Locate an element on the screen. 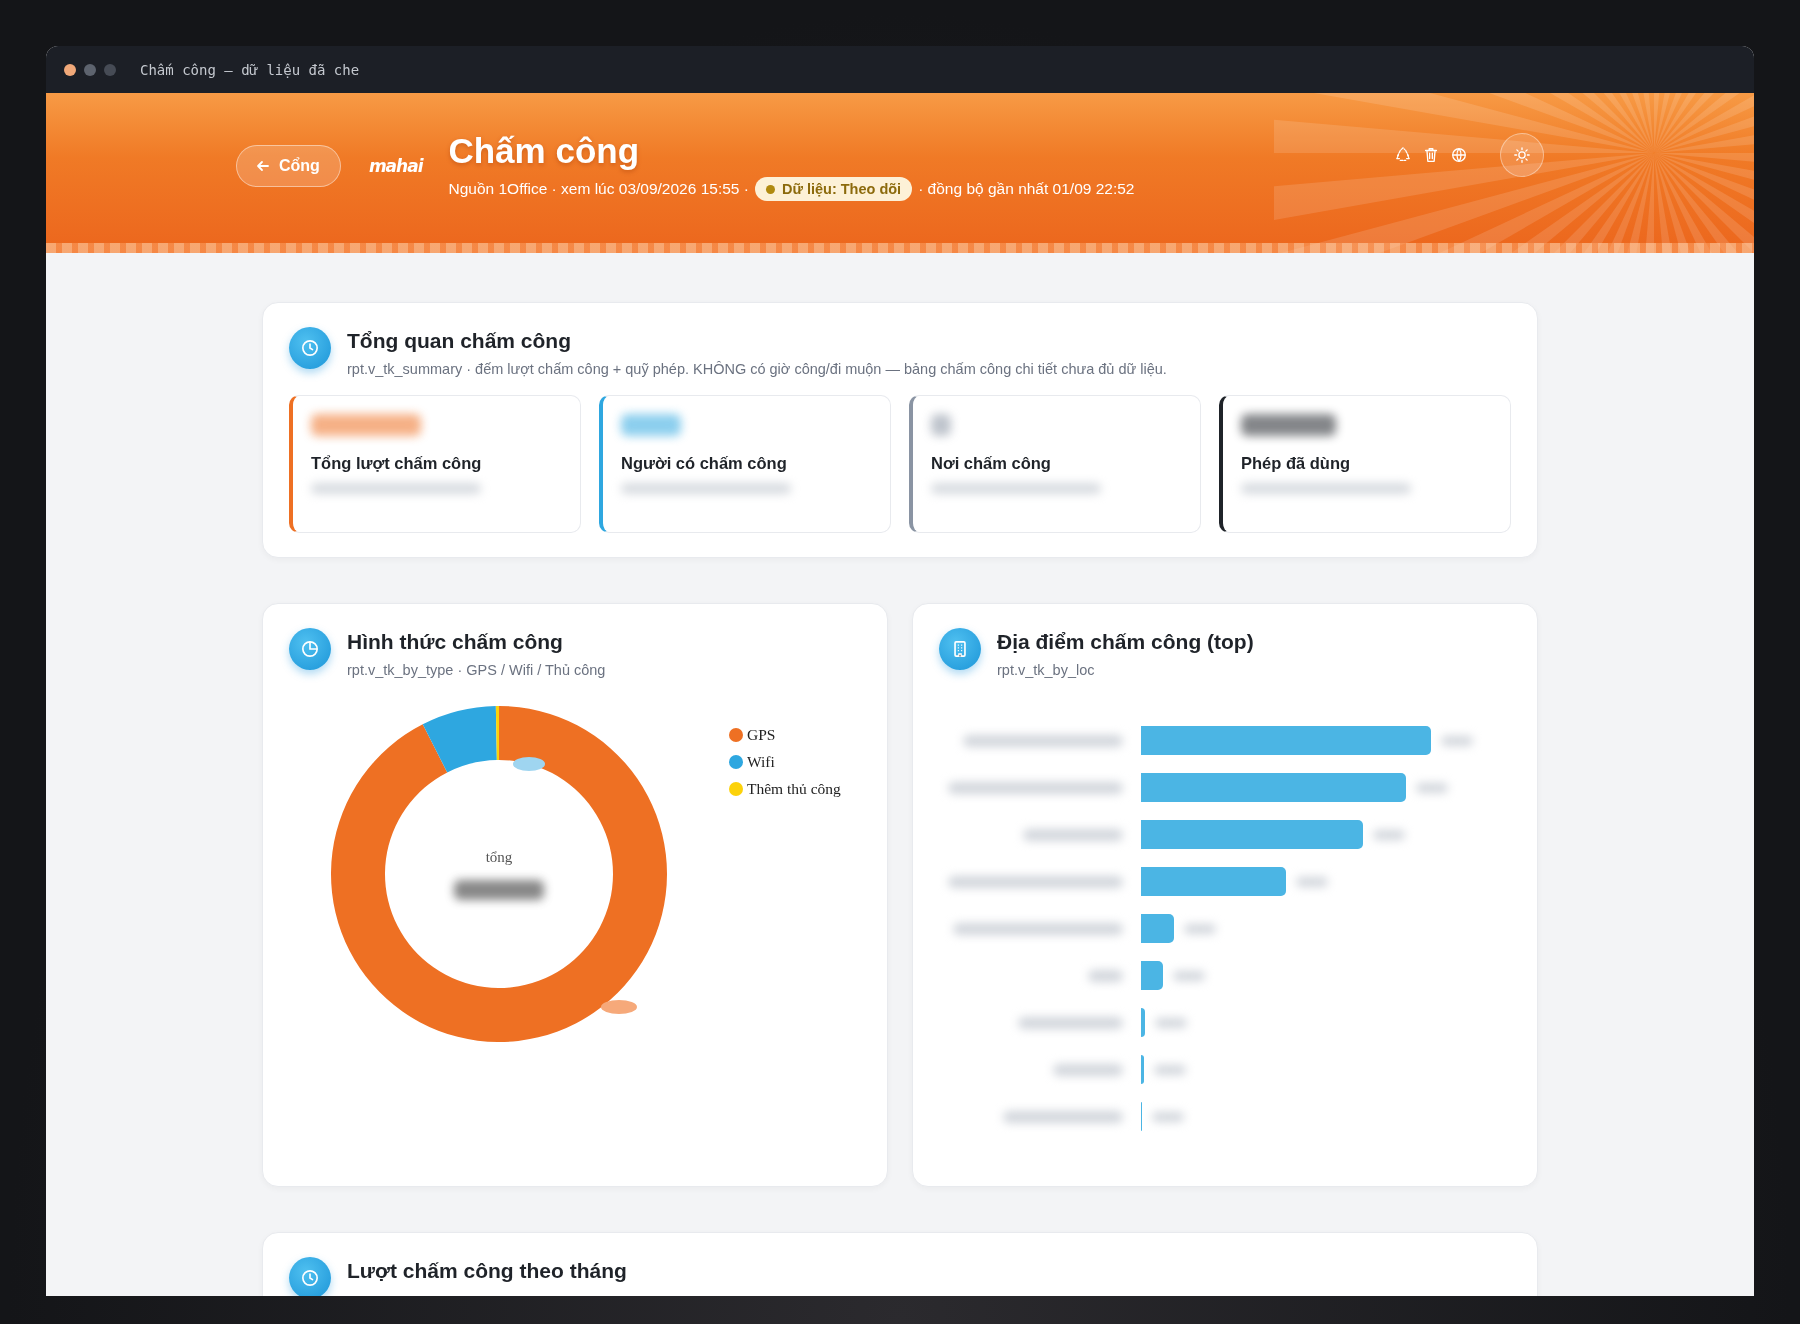 The image size is (1800, 1324). stat-label: Nơi chấm công is located at coordinates (991, 463).